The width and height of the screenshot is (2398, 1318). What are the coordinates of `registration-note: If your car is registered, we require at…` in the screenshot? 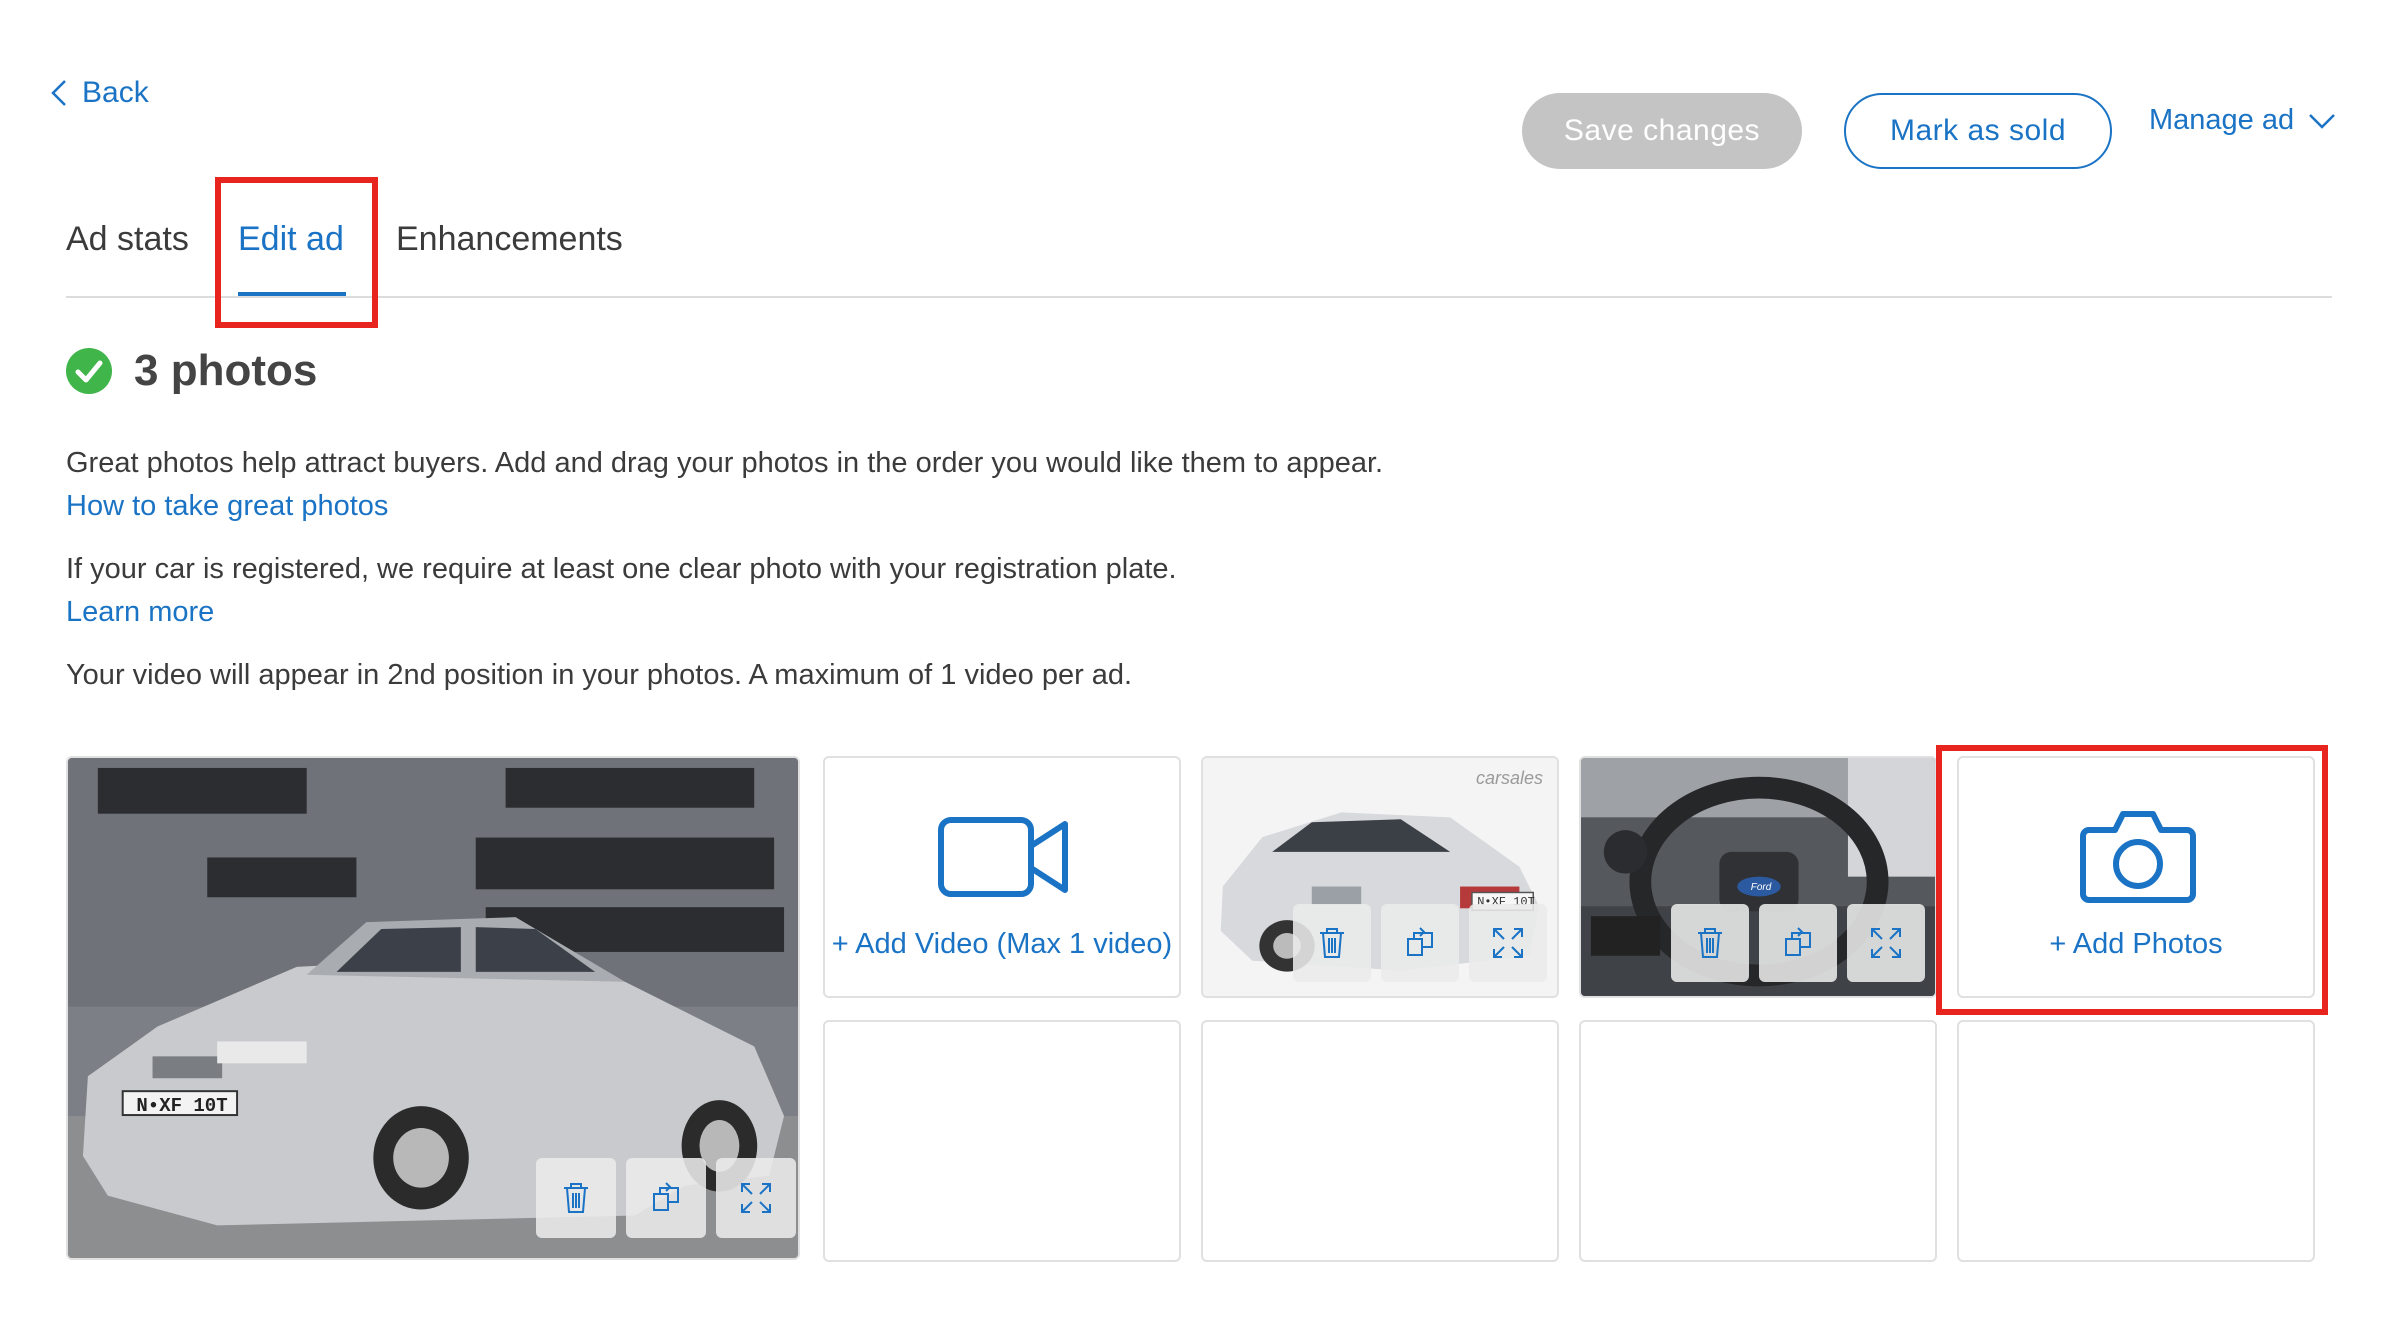 It's located at (621, 569).